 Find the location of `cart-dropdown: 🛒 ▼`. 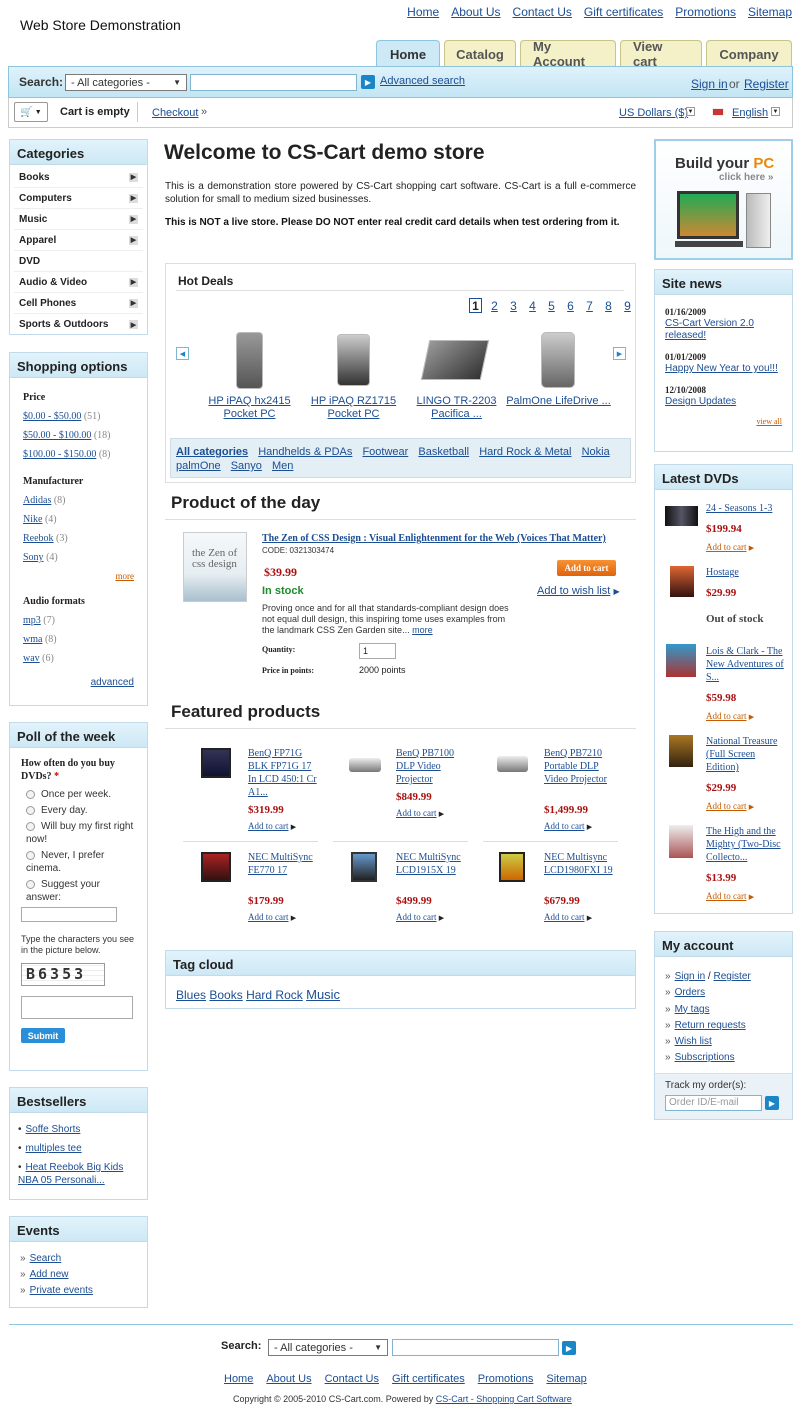

cart-dropdown: 🛒 ▼ is located at coordinates (31, 112).